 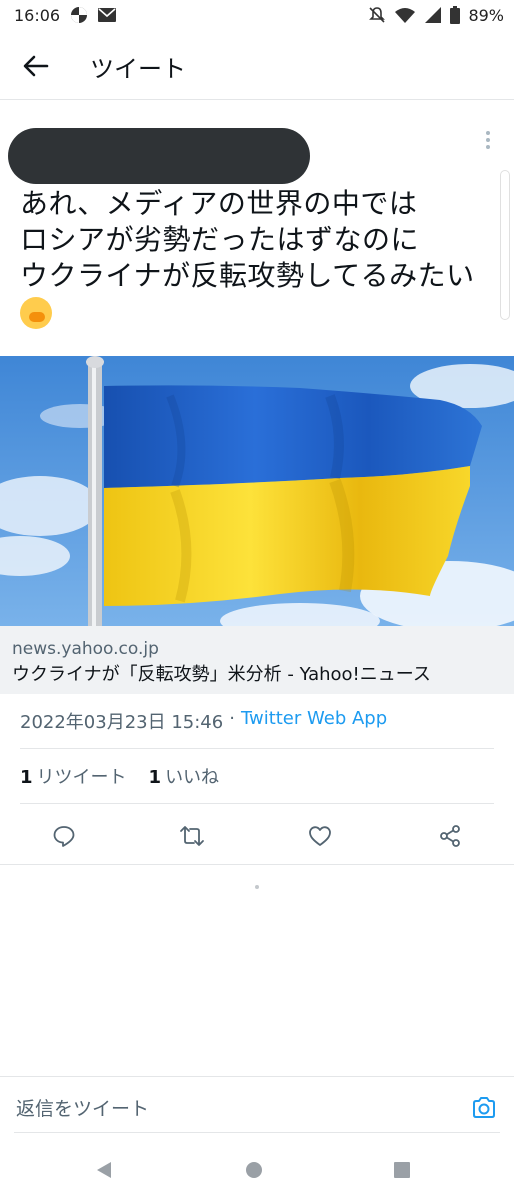 What do you see at coordinates (36, 313) in the screenshot?
I see `face-with-hand-over-mouth-icon` at bounding box center [36, 313].